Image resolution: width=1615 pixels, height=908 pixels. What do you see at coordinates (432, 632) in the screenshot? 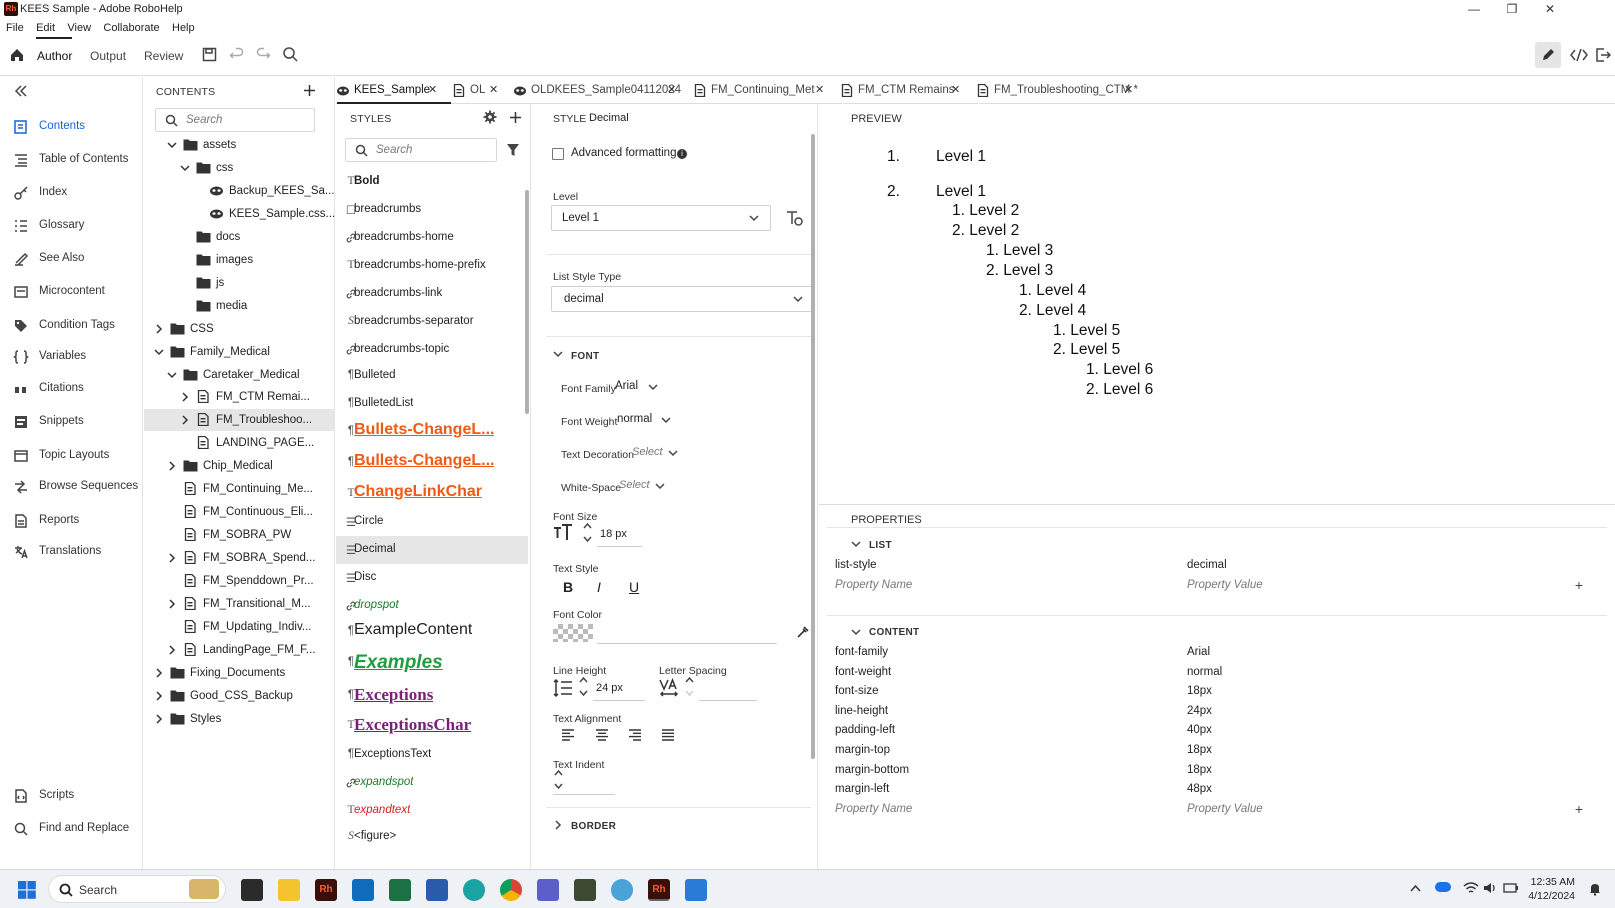
I see `style-item: ¶ ExampleContent` at bounding box center [432, 632].